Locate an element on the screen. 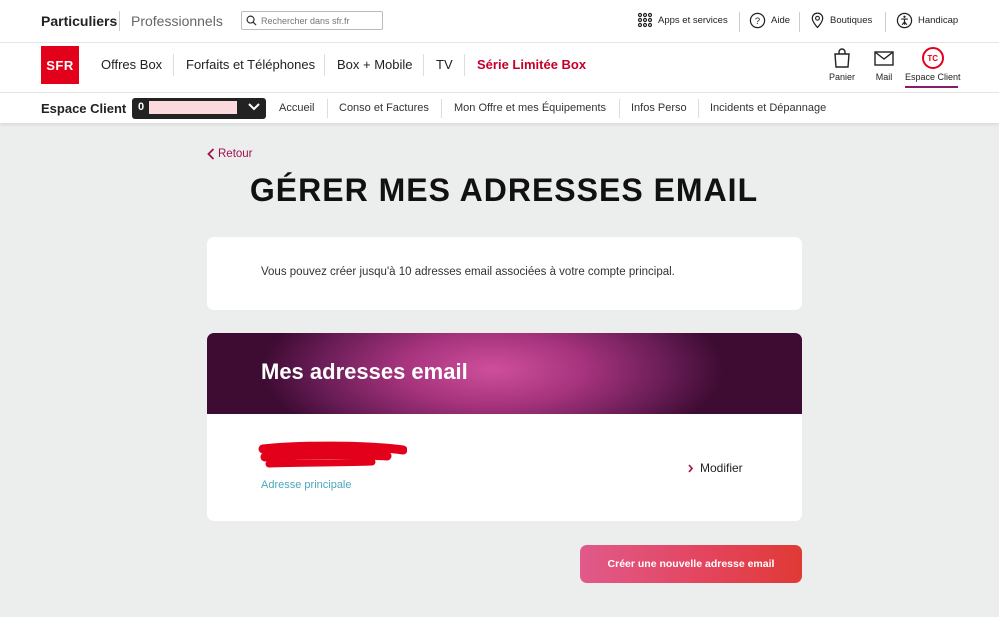 This screenshot has width=999, height=617. redacted-account-mask is located at coordinates (193, 107).